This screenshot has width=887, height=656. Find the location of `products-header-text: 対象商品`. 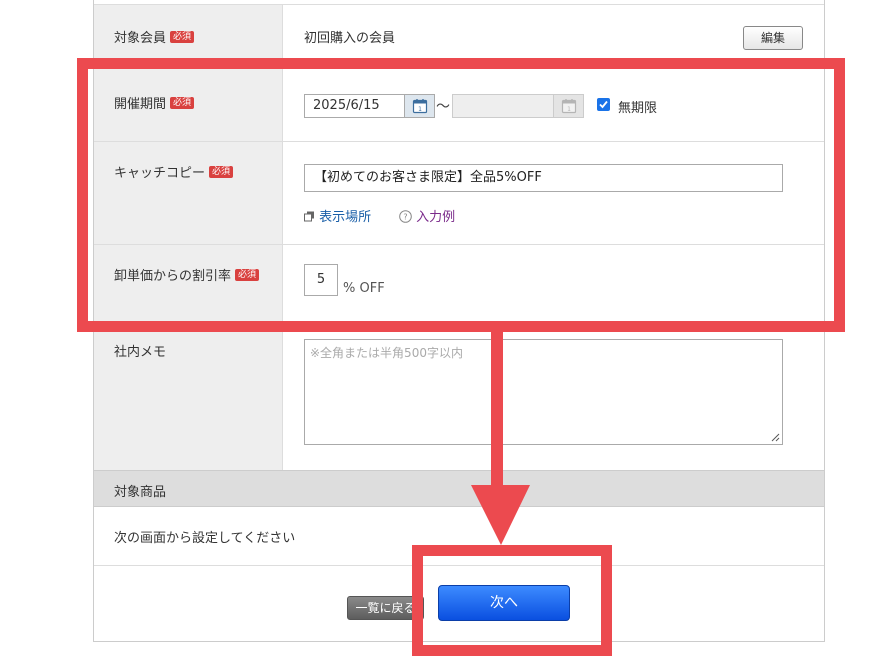

products-header-text: 対象商品 is located at coordinates (140, 492).